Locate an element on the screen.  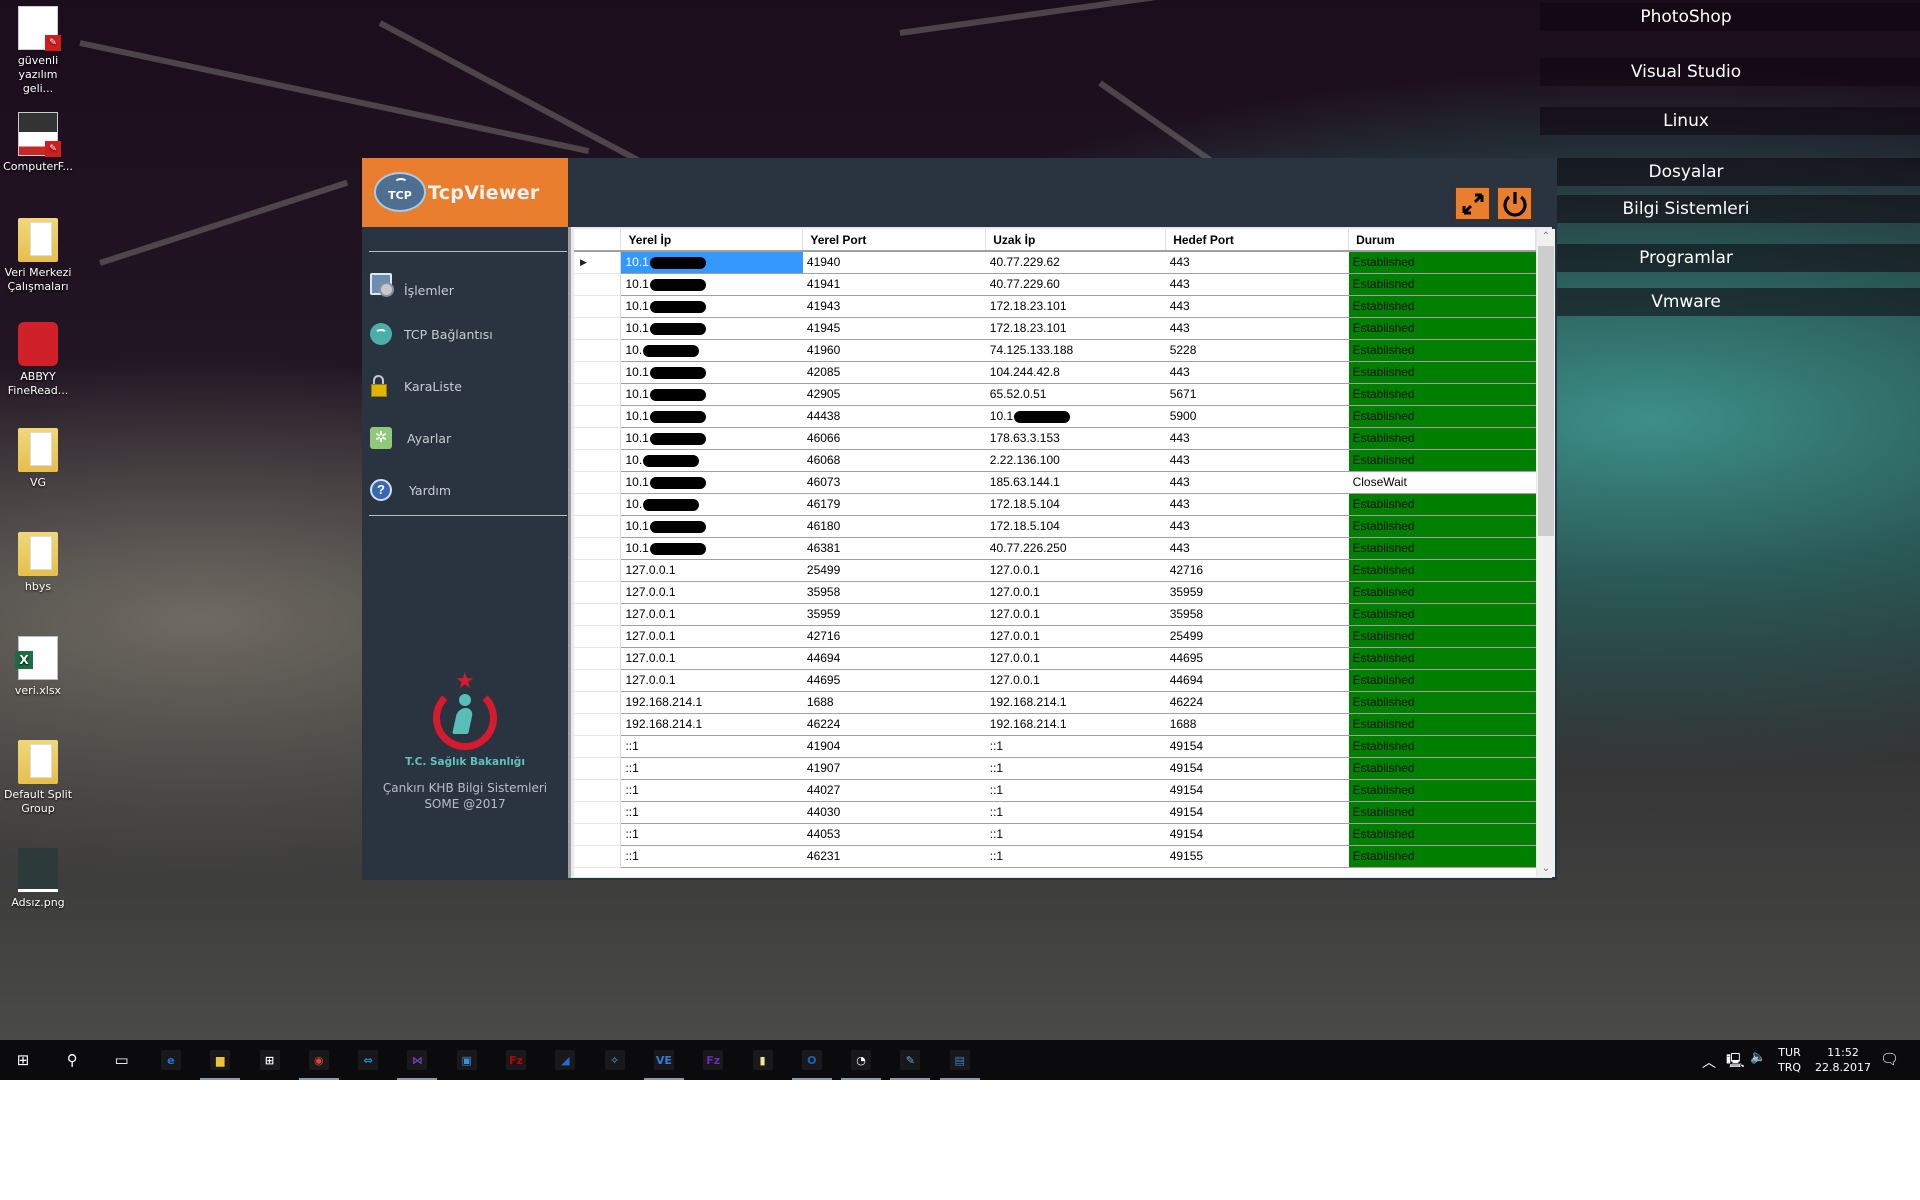
network-icon: 🖳 is located at coordinates (1735, 1062).